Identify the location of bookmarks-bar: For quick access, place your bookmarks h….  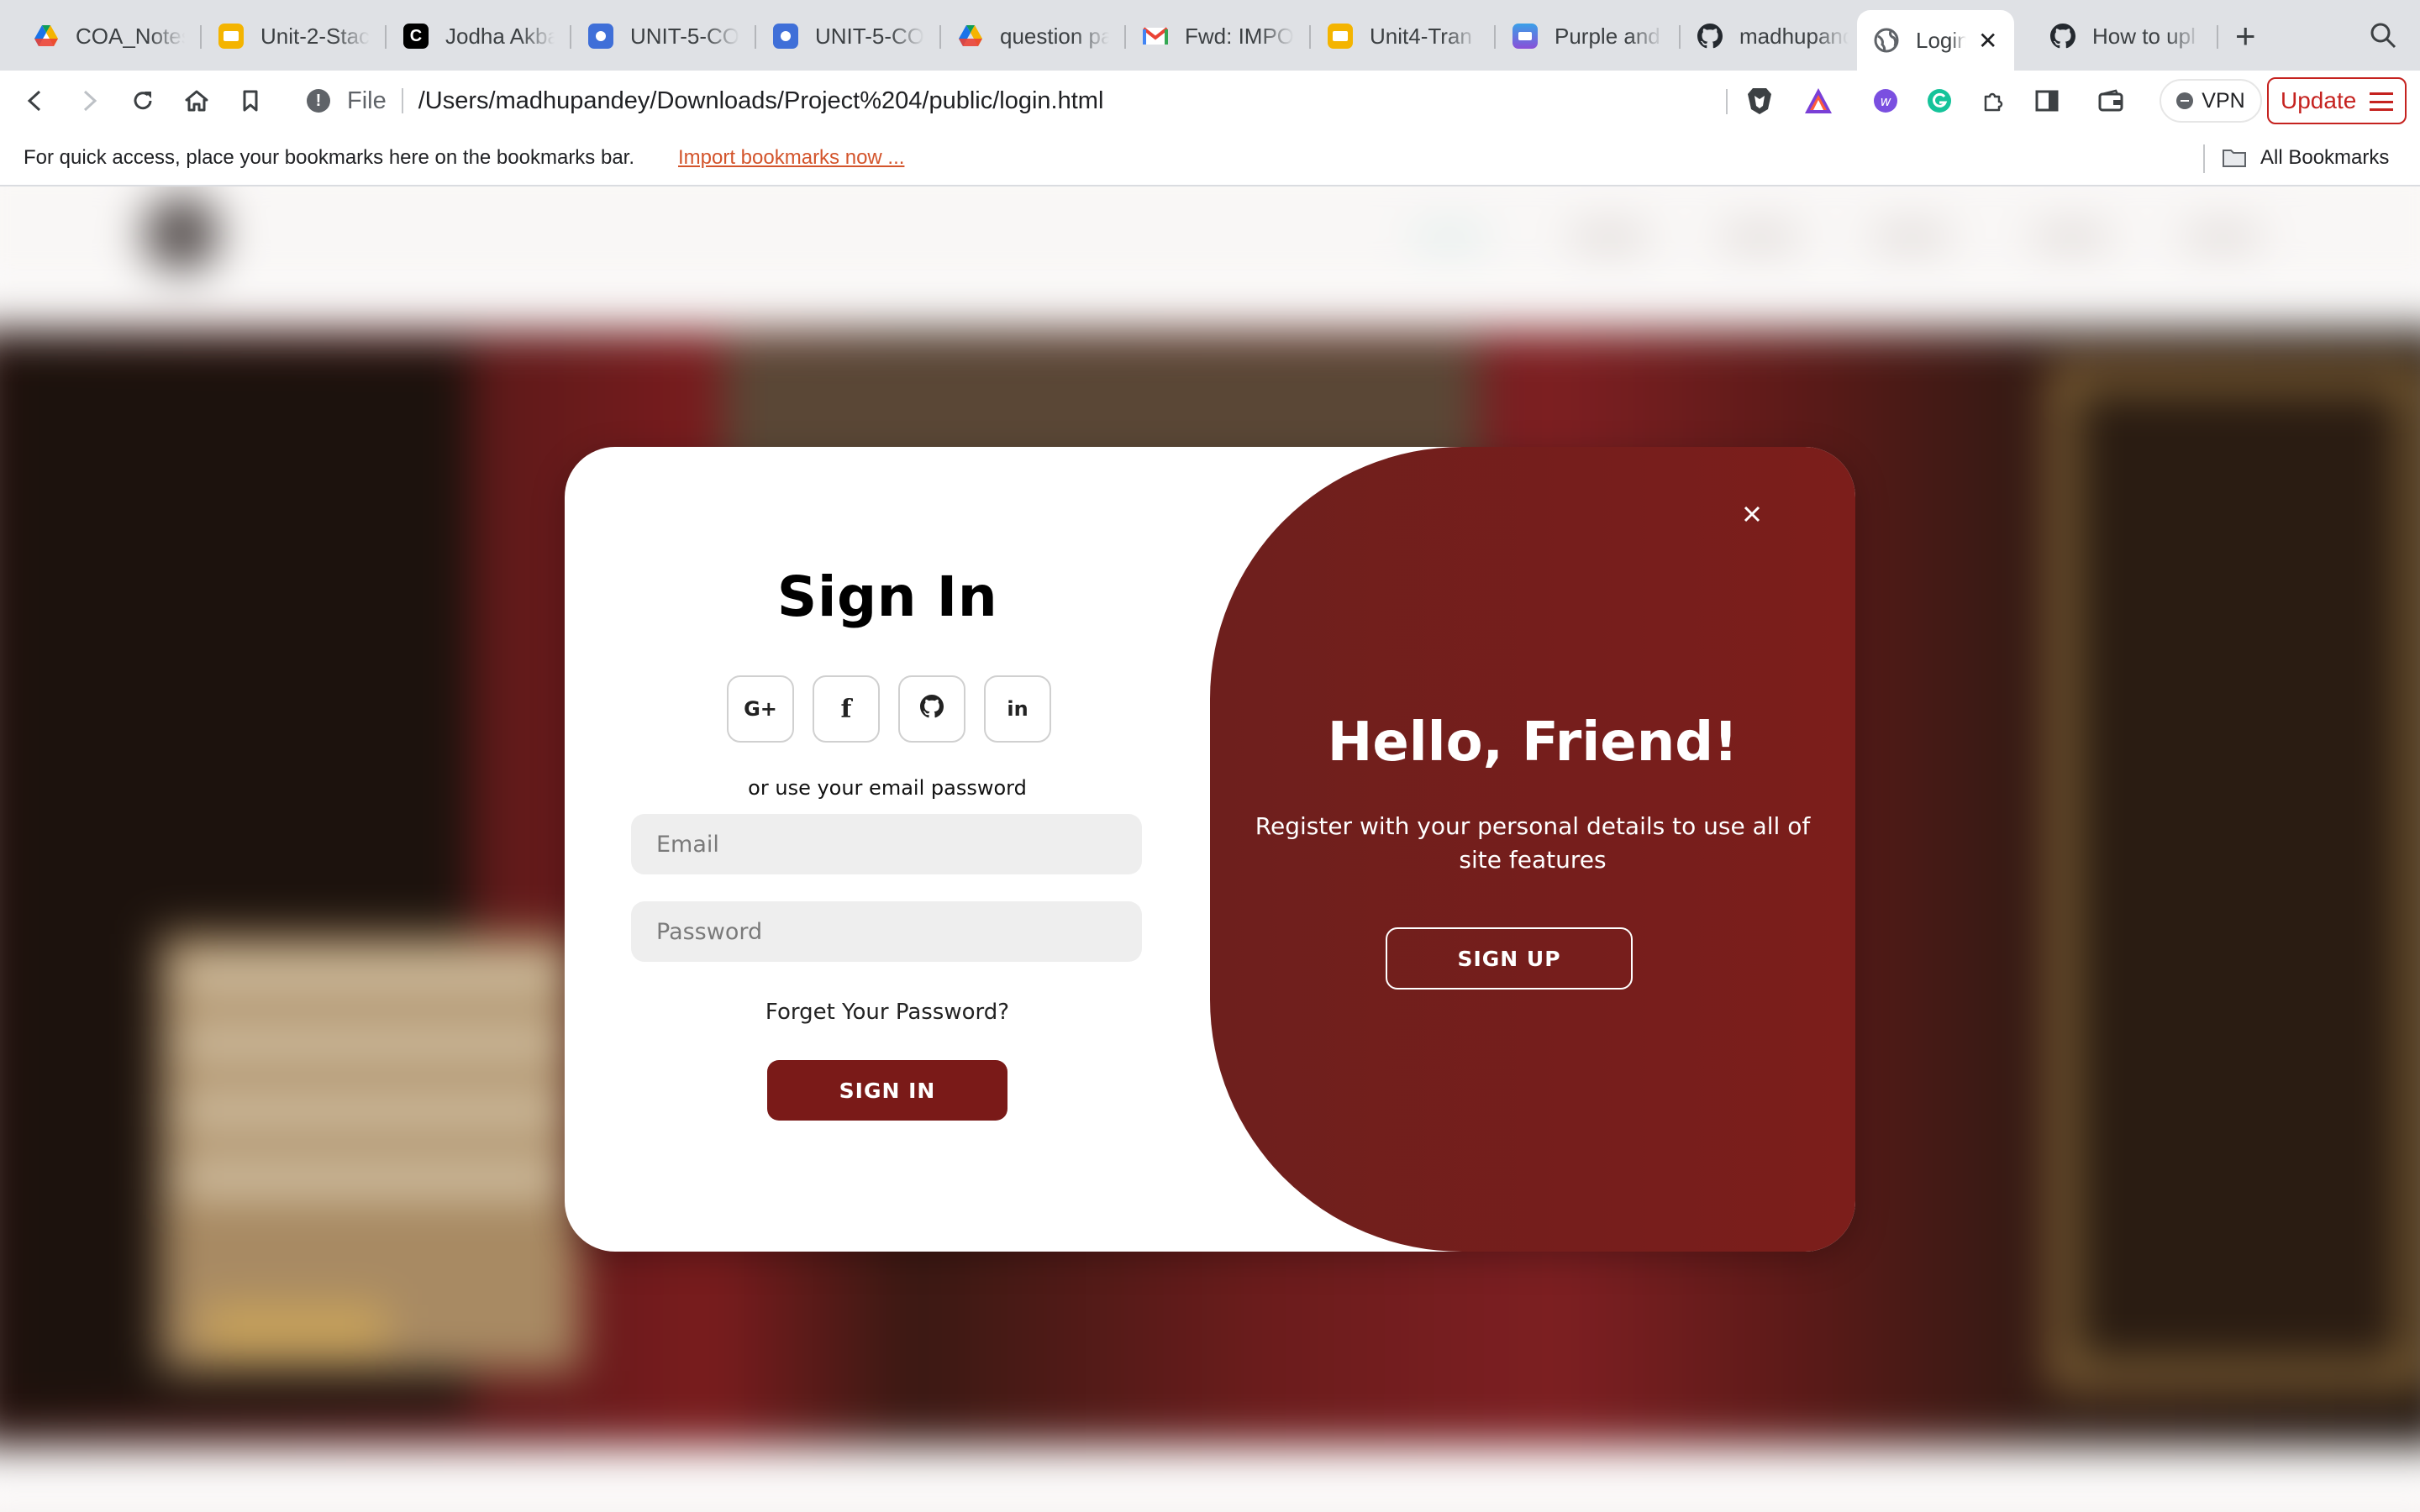
(1210, 158).